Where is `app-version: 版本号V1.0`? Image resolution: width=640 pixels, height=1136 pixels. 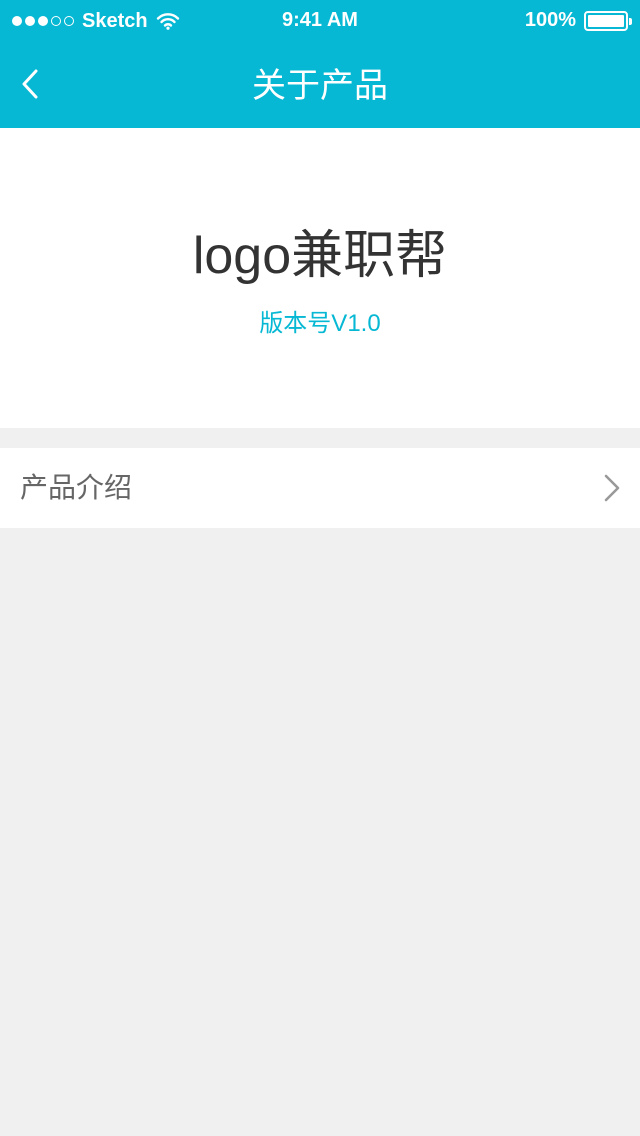
app-version: 版本号V1.0 is located at coordinates (320, 323).